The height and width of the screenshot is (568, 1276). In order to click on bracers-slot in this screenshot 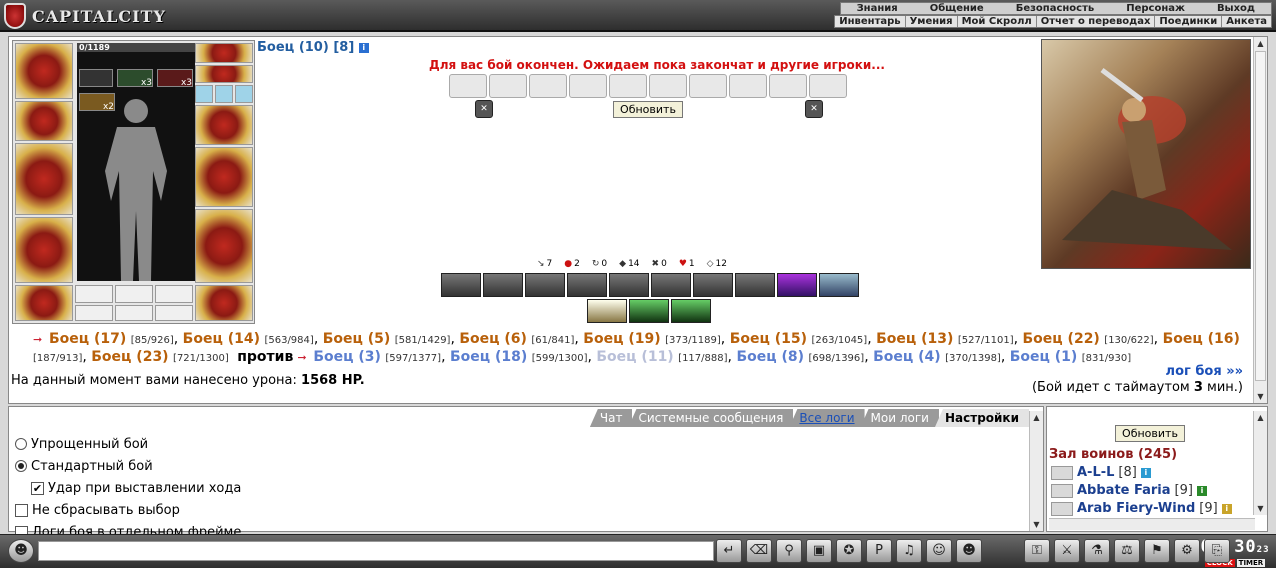, I will do `click(44, 121)`.